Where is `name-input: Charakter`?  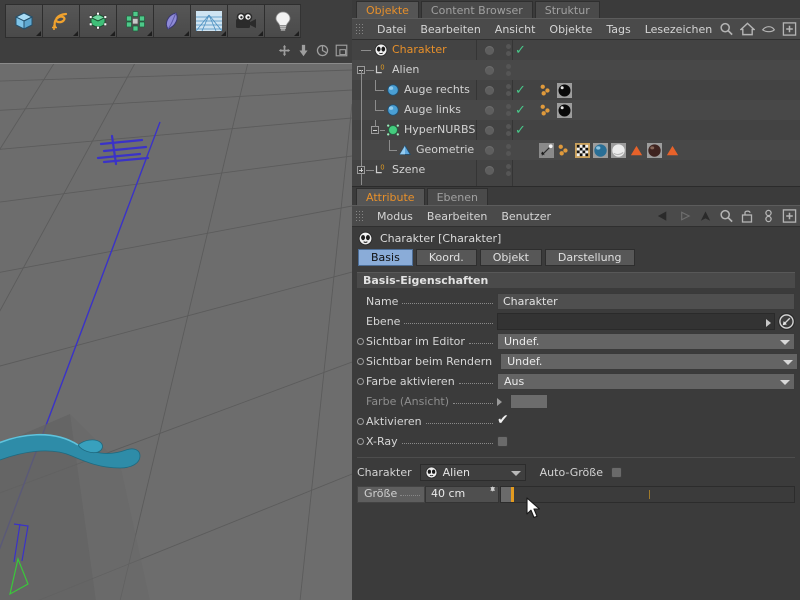
name-input: Charakter is located at coordinates (646, 301).